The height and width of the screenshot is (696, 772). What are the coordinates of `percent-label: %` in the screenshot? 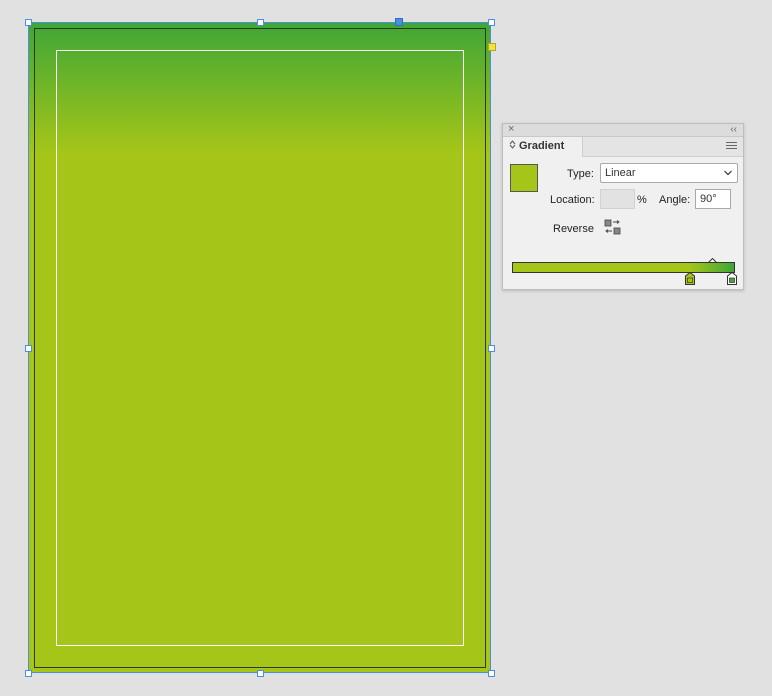 It's located at (642, 200).